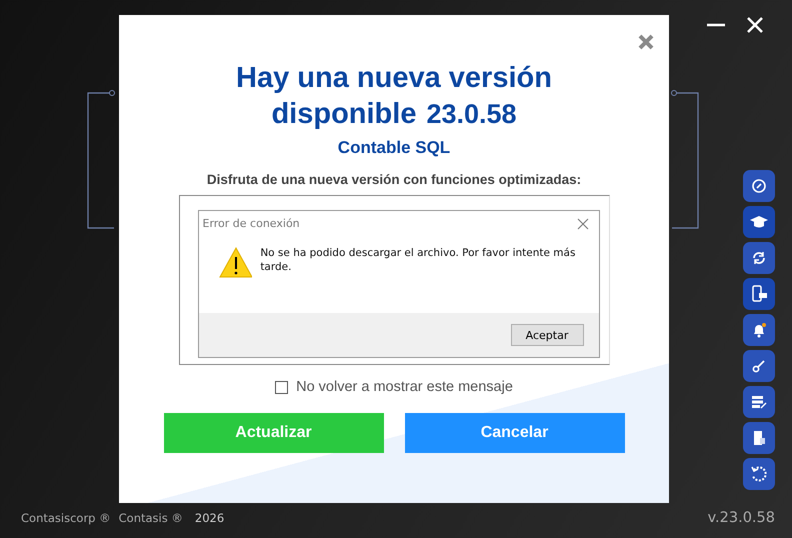 The image size is (792, 538). I want to click on error-dialog-title: Error de conexión, so click(251, 223).